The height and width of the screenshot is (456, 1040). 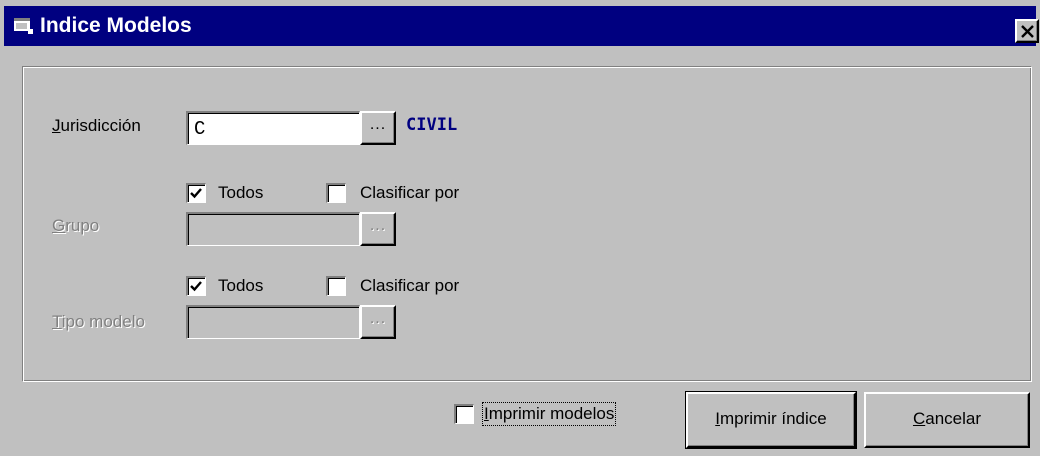 What do you see at coordinates (96, 125) in the screenshot?
I see `jurisdiccion-label: Jurisdicción` at bounding box center [96, 125].